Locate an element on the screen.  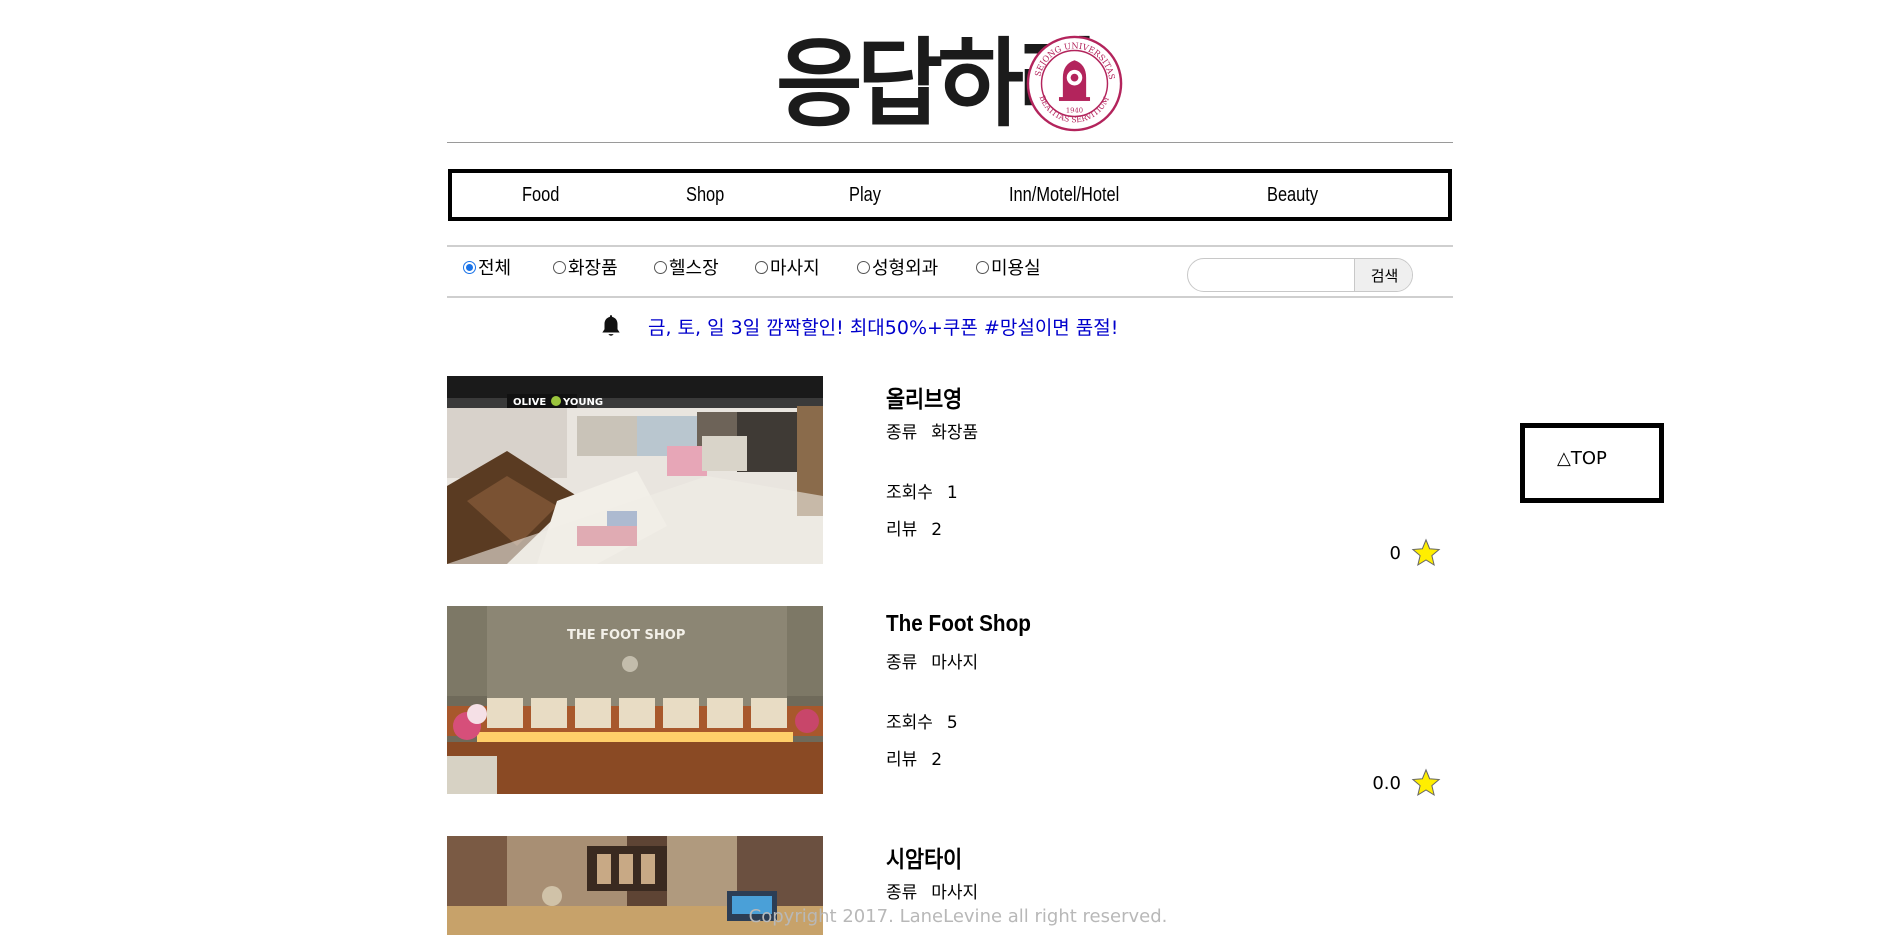
listing-photo: THE FOOT SHOP is located at coordinates (635, 700).